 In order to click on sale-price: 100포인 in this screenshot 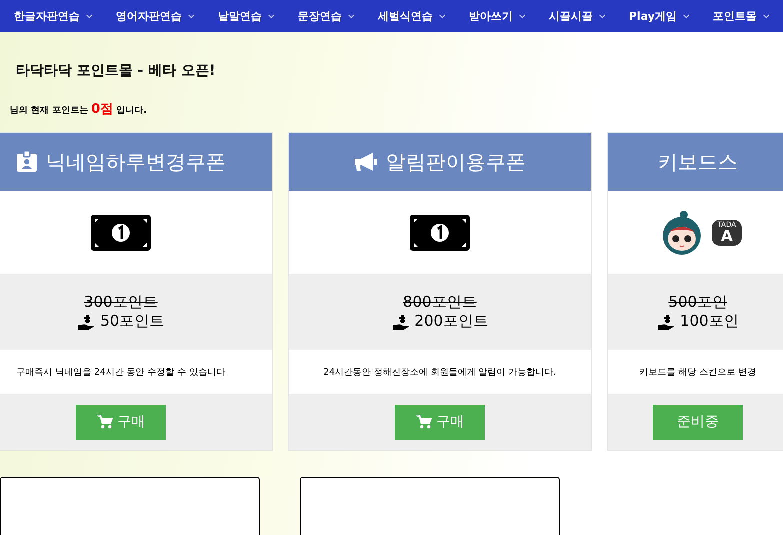, I will do `click(709, 321)`.